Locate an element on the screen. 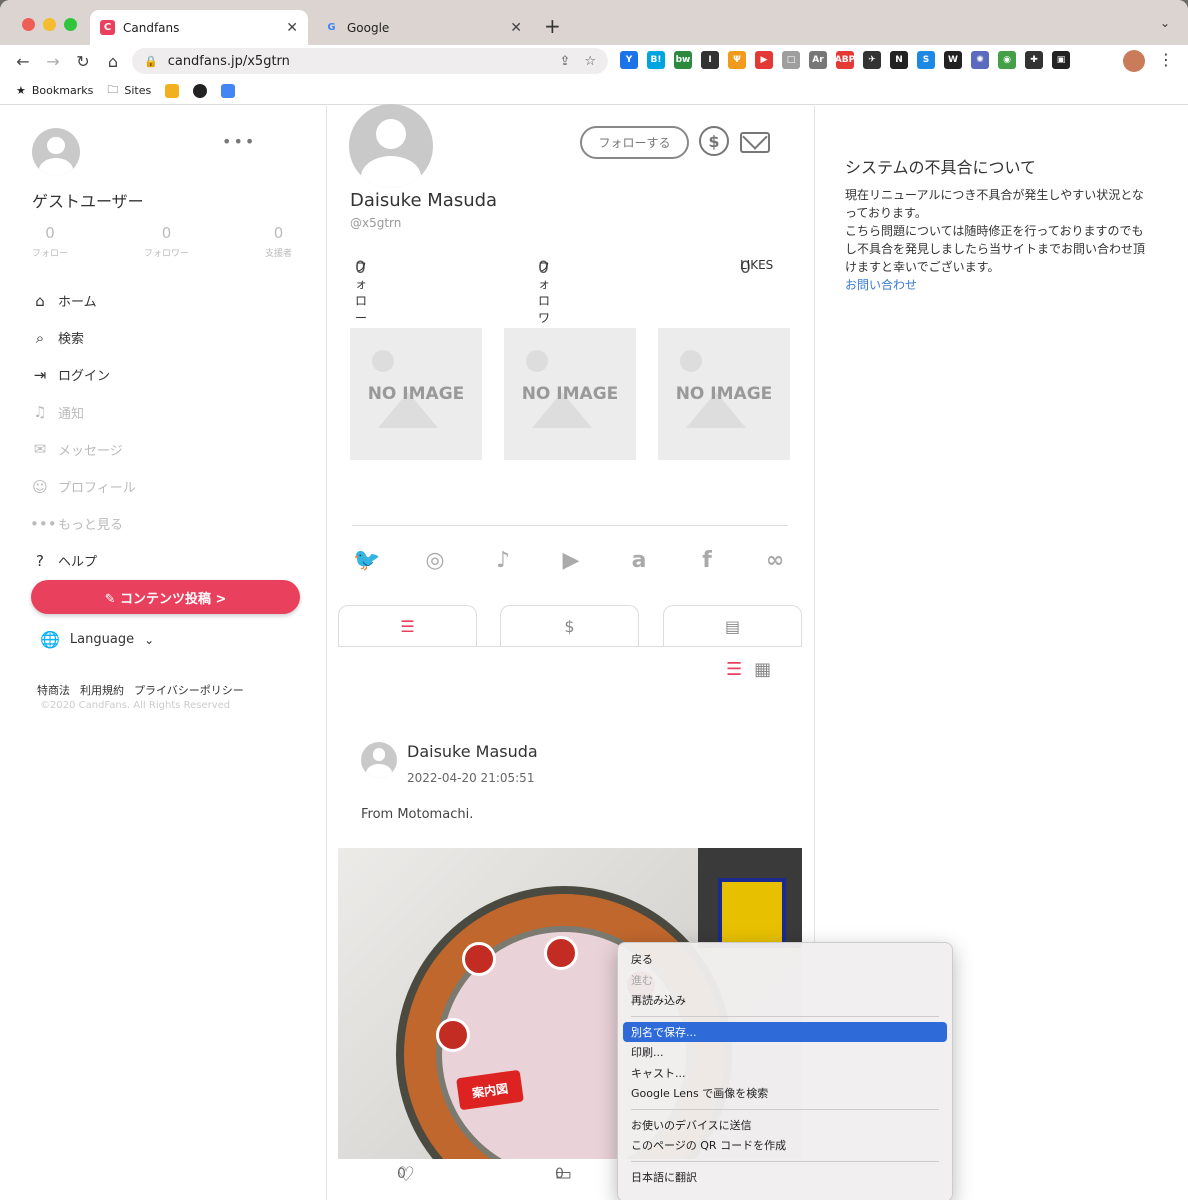 This screenshot has height=1200, width=1188. facebook-icon: f is located at coordinates (707, 560).